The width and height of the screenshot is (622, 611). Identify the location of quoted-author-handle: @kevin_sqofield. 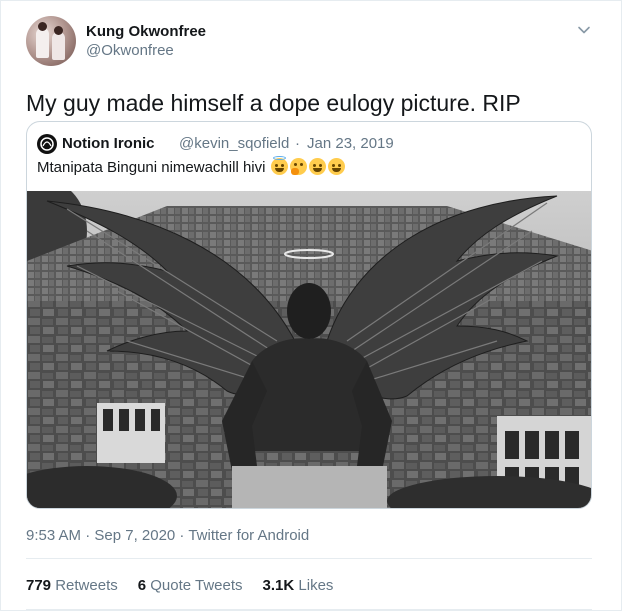
(234, 143).